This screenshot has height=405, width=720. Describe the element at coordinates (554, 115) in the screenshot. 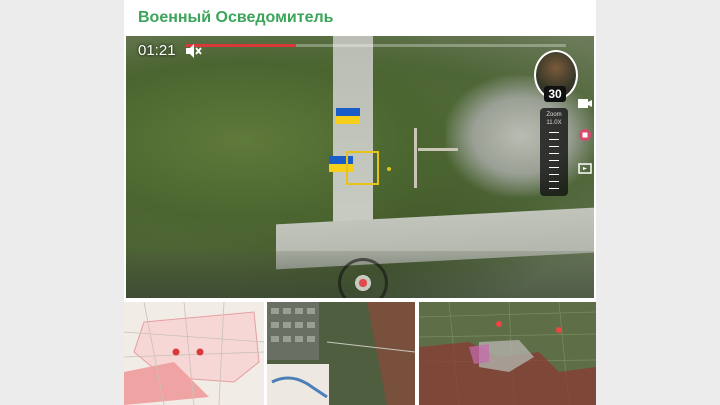

I see `zoom-label: Zoom` at that location.